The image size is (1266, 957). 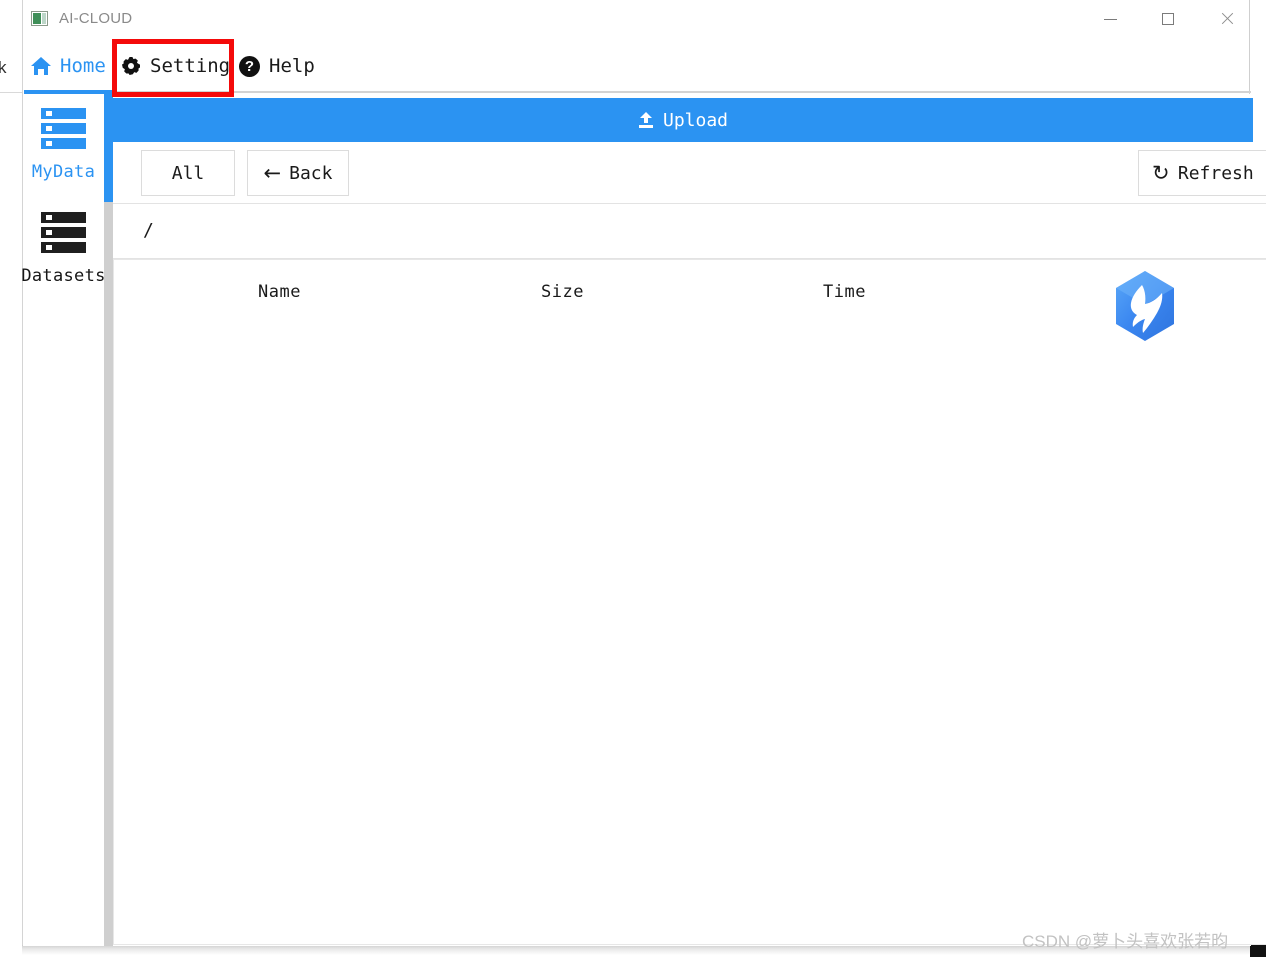 I want to click on all-button: All, so click(x=188, y=173).